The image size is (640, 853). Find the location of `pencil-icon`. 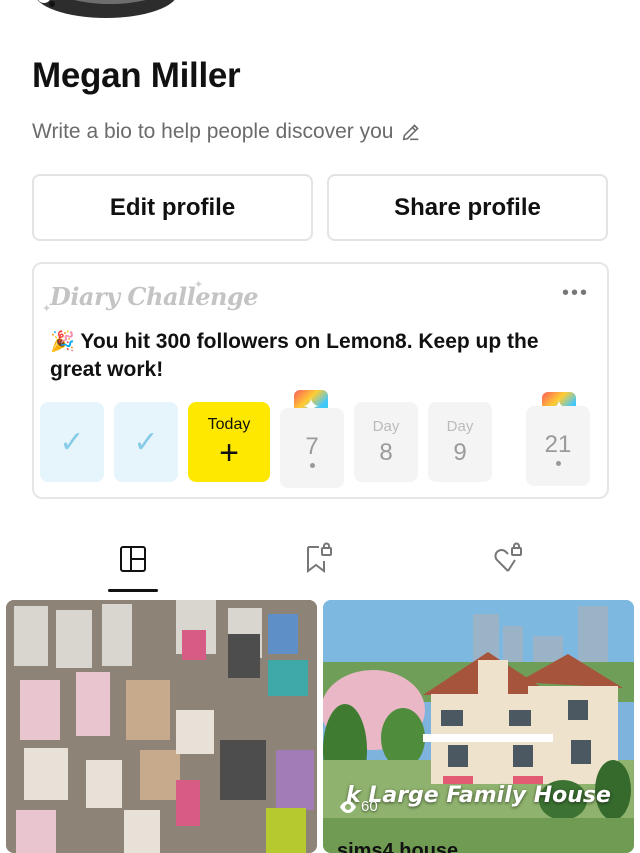

pencil-icon is located at coordinates (410, 132).